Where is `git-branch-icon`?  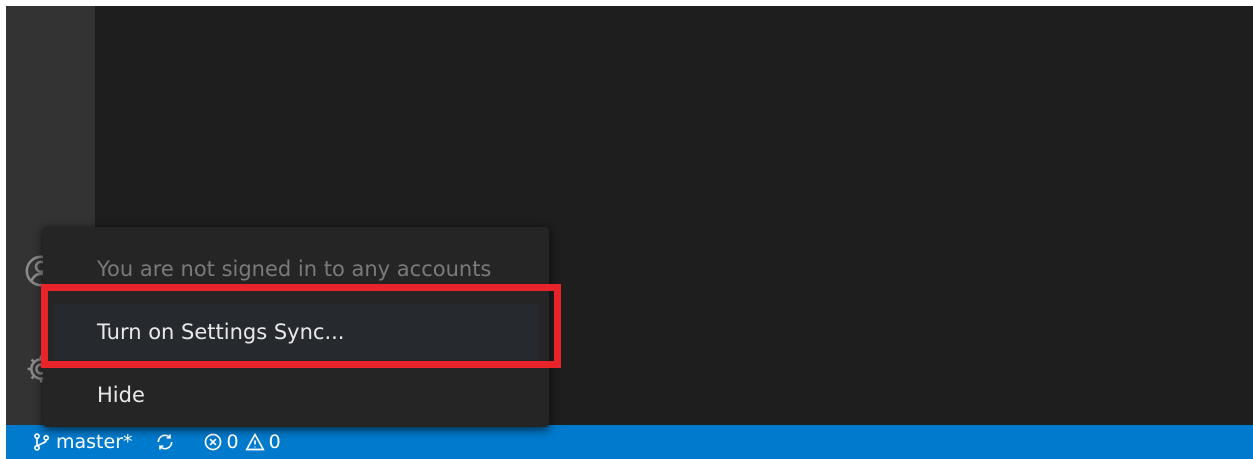 git-branch-icon is located at coordinates (42, 442).